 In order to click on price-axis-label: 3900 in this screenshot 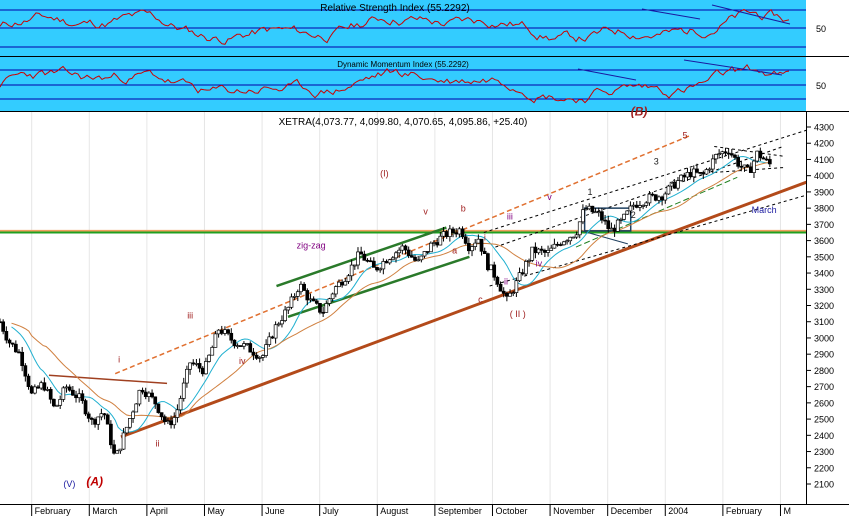, I will do `click(824, 192)`.